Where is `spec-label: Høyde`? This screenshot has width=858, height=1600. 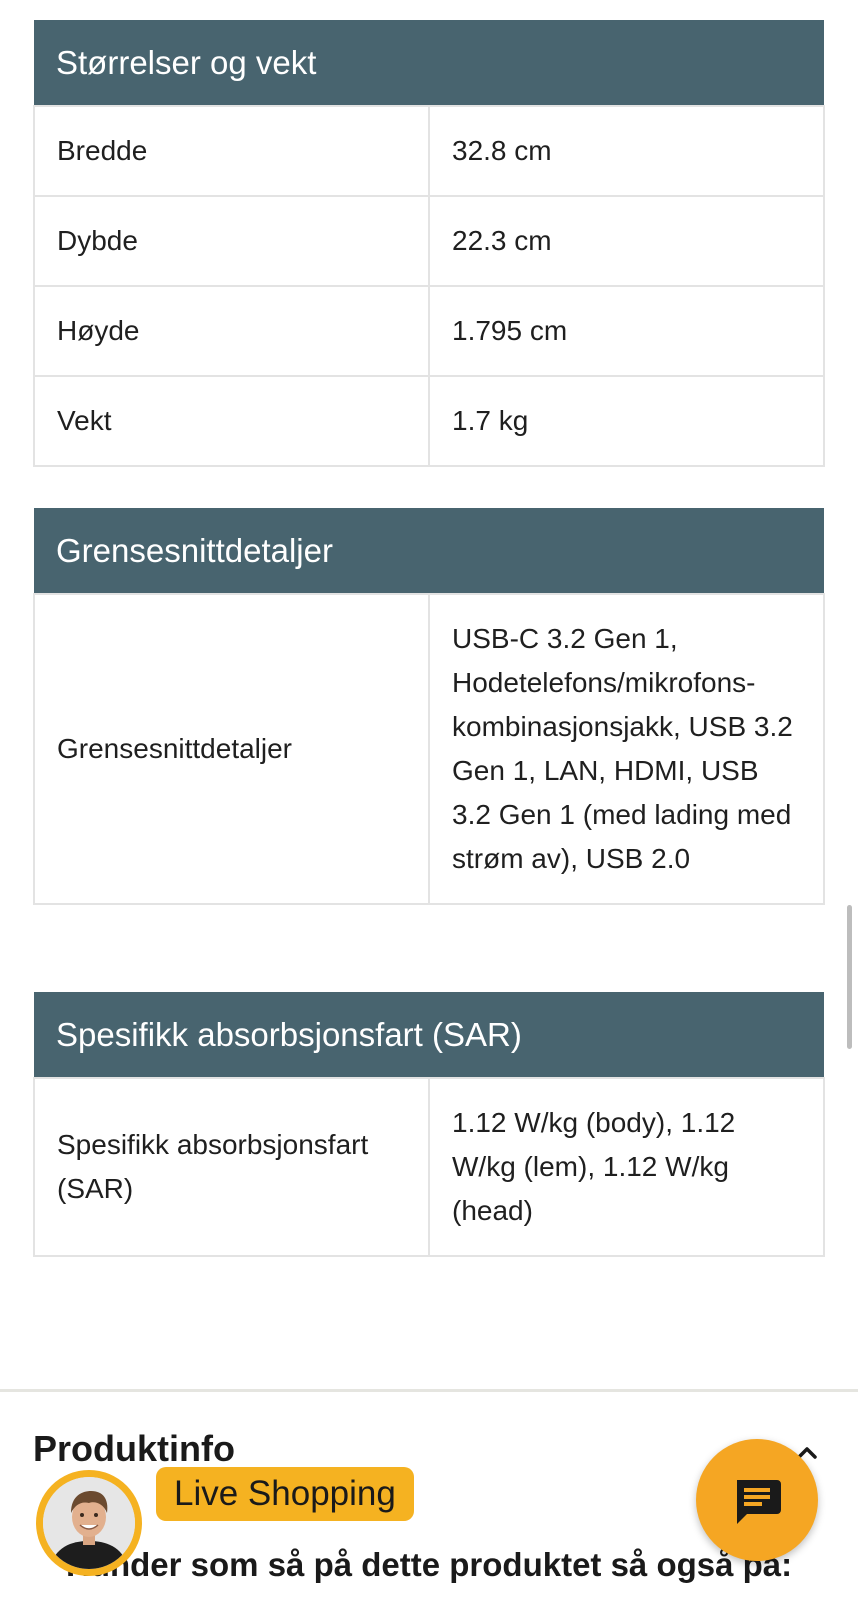
spec-label: Høyde is located at coordinates (231, 331).